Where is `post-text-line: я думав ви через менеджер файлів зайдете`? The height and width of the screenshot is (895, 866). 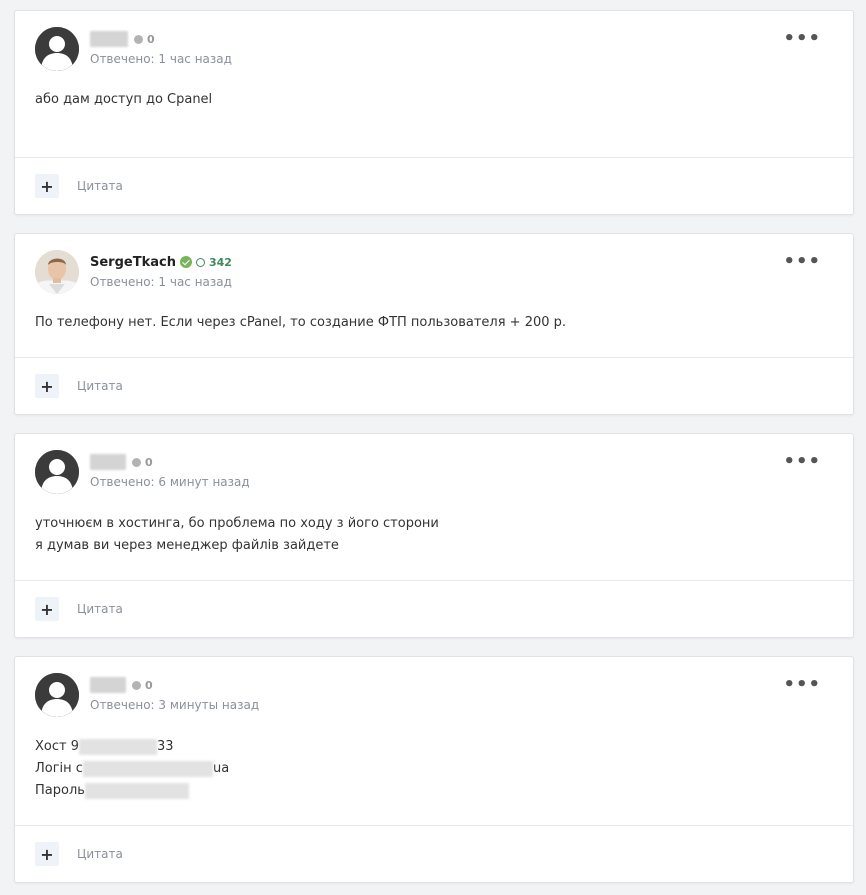
post-text-line: я думав ви через менеджер файлів зайдете is located at coordinates (187, 545).